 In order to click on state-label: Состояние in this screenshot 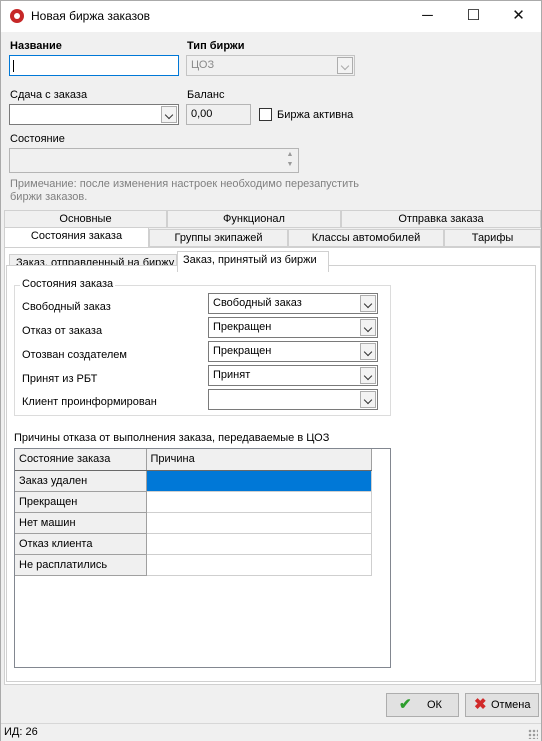, I will do `click(37, 139)`.